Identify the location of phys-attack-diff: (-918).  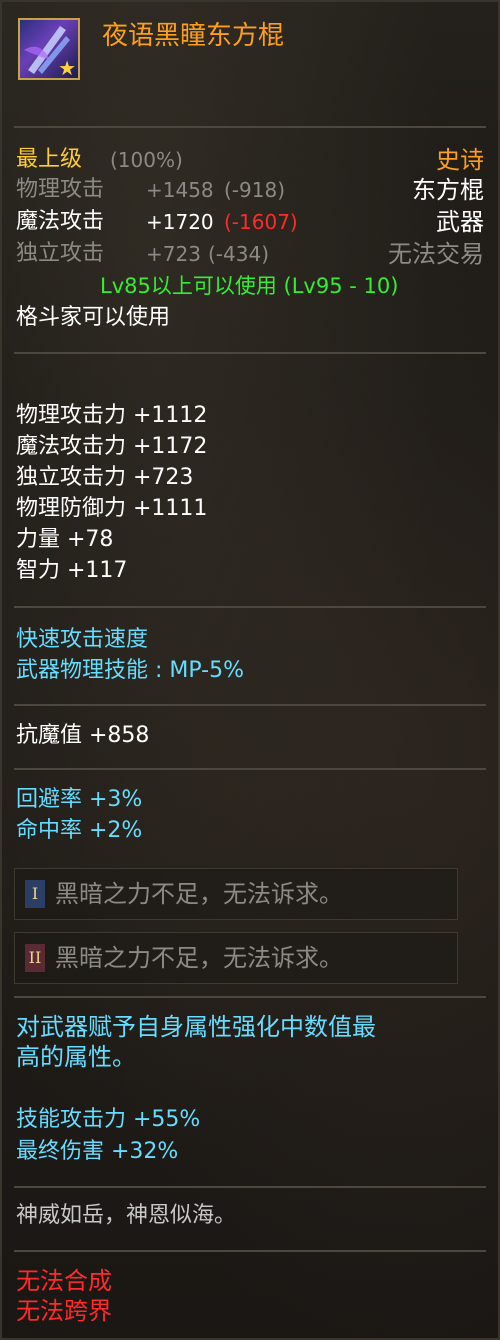
(254, 190).